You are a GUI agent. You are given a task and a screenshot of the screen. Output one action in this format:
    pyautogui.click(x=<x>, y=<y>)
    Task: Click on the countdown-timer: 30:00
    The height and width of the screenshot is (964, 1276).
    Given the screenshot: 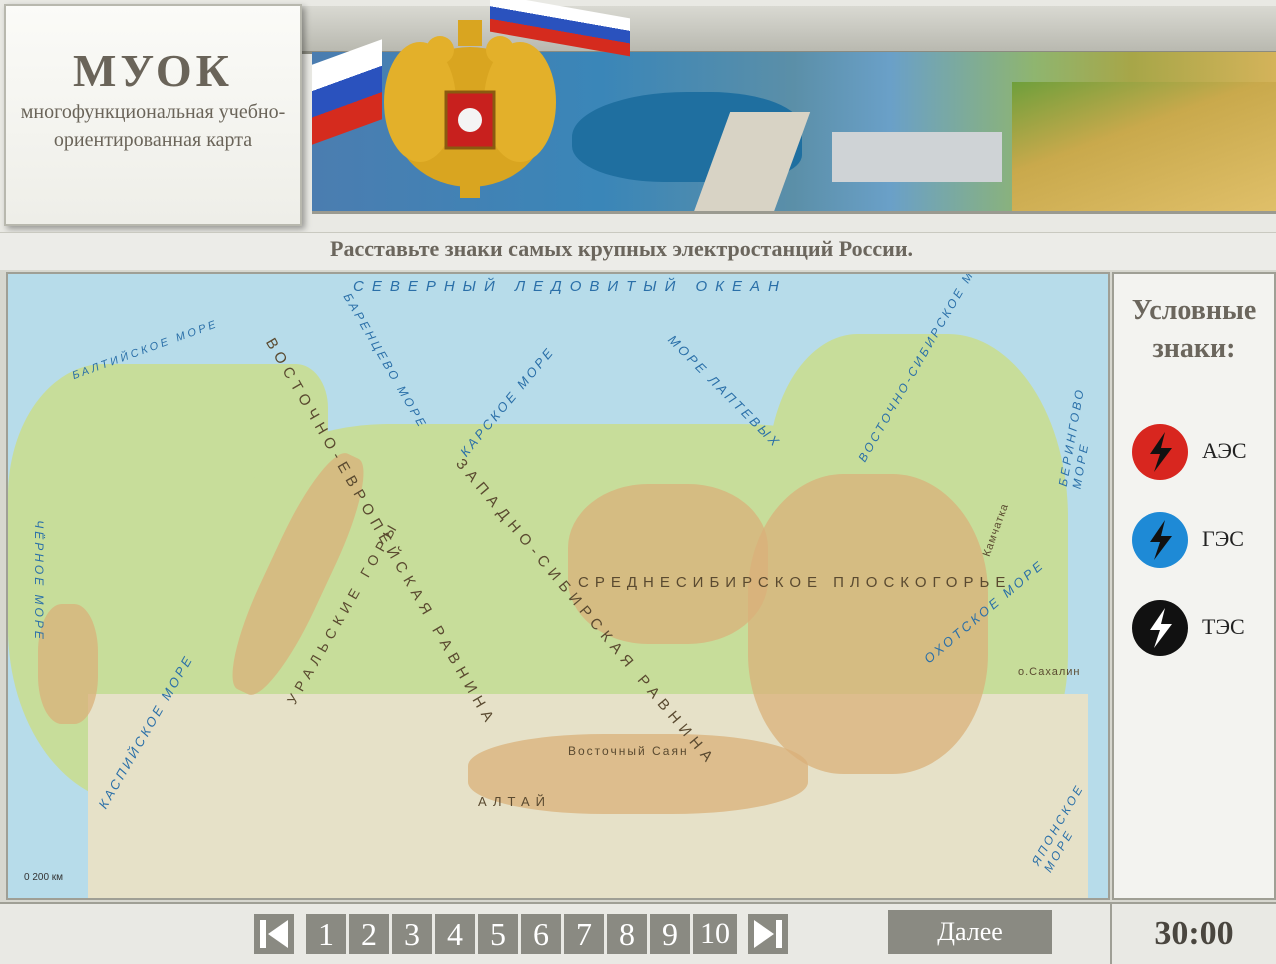 What is the action you would take?
    pyautogui.click(x=1194, y=933)
    